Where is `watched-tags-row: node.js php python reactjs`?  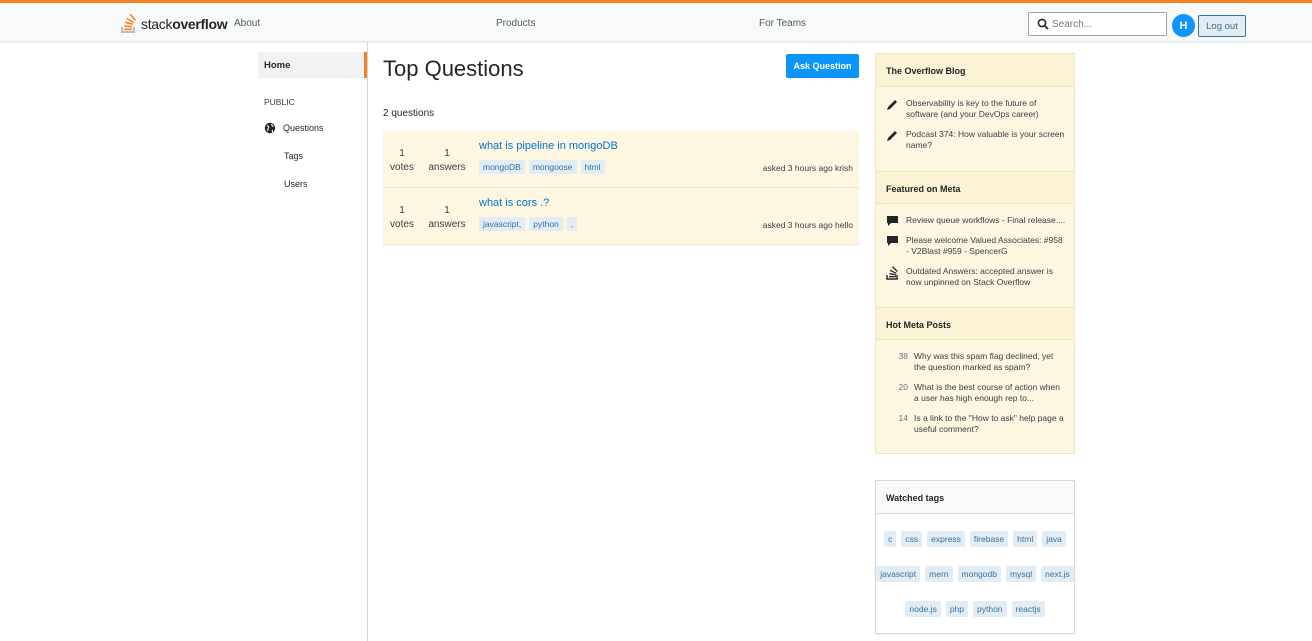
watched-tags-row: node.js php python reactjs is located at coordinates (975, 609).